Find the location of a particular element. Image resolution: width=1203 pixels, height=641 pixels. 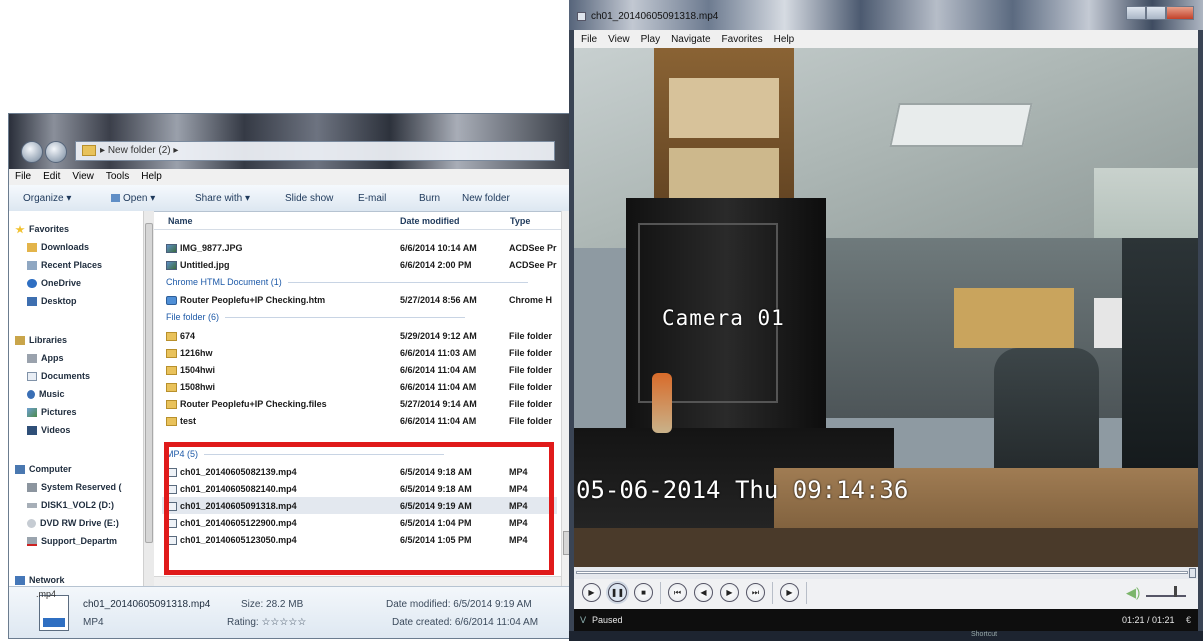

nav-downloads: Downloads is located at coordinates (58, 247).